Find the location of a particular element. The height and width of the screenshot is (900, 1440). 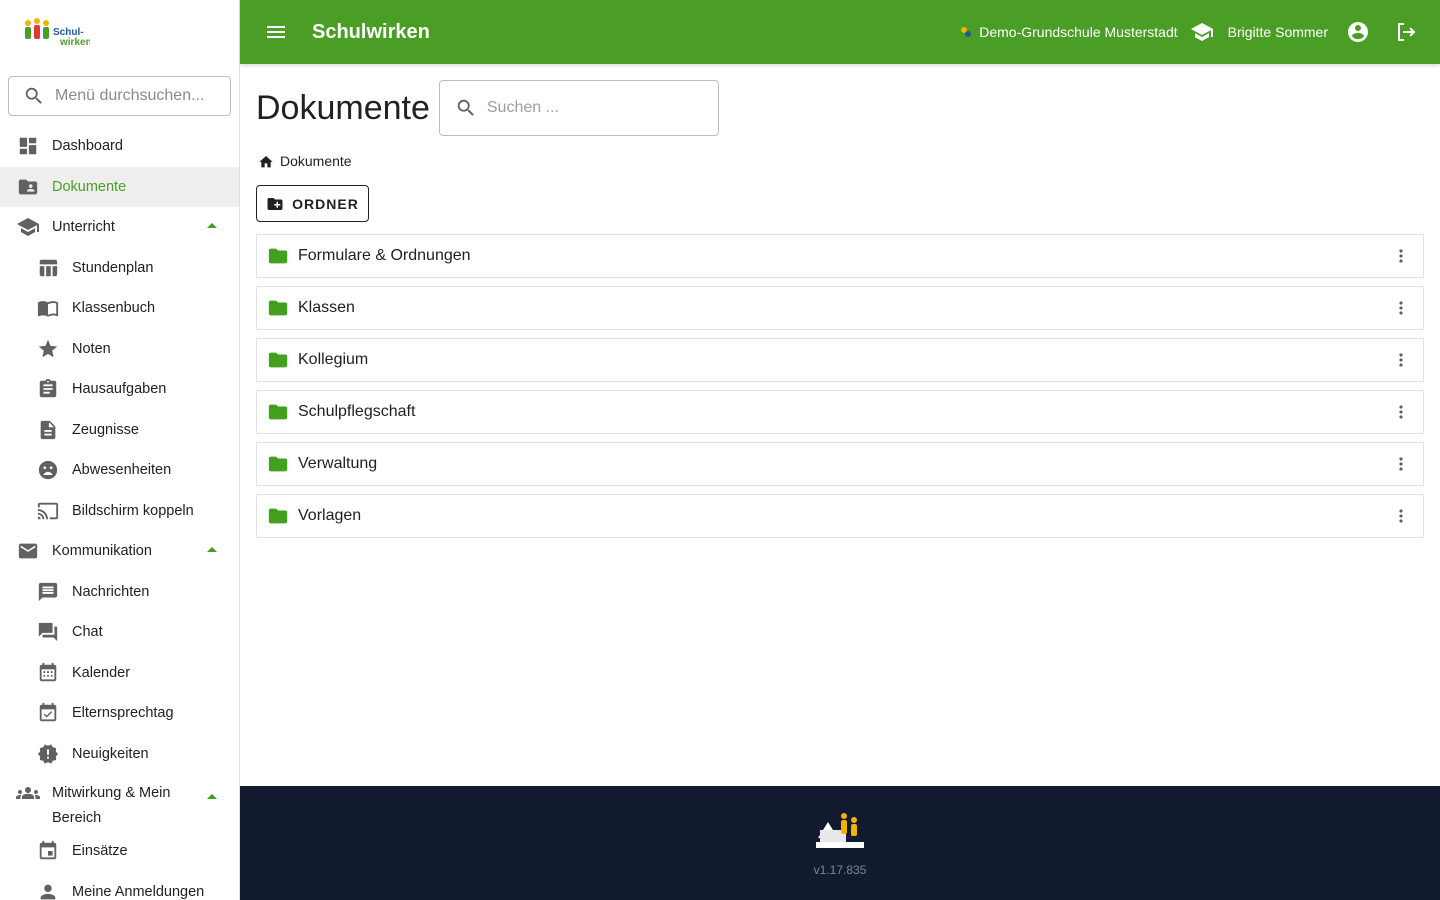

home-icon is located at coordinates (266, 161).